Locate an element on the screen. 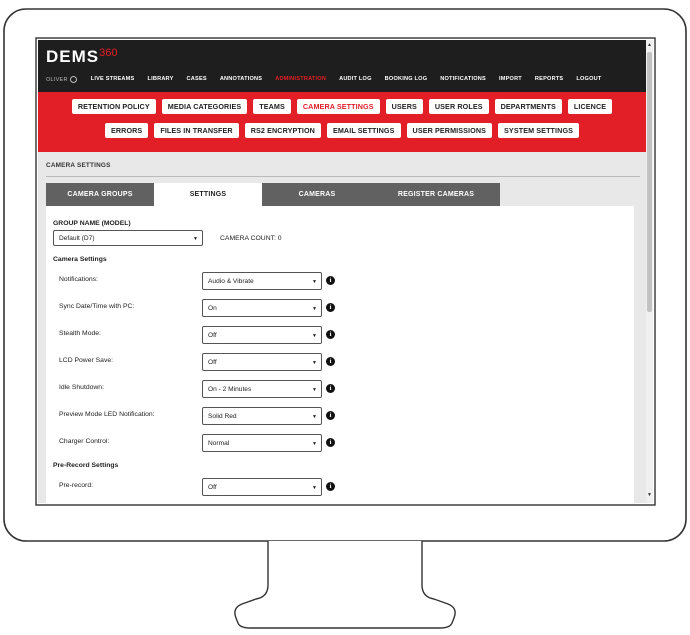 Image resolution: width=690 pixels, height=635 pixels. user-menu: OLIVER is located at coordinates (61, 79).